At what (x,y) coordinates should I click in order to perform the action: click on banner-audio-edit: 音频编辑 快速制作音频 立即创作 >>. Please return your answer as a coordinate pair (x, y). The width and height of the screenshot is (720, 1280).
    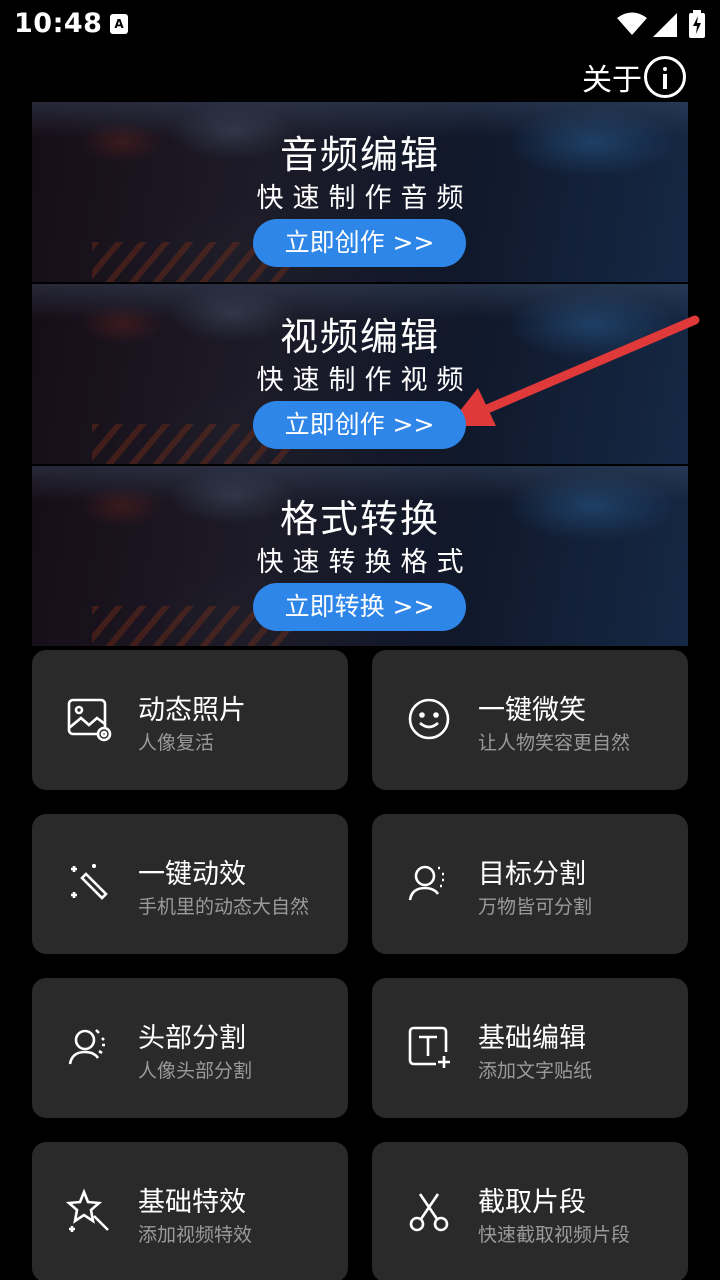
    Looking at the image, I should click on (360, 192).